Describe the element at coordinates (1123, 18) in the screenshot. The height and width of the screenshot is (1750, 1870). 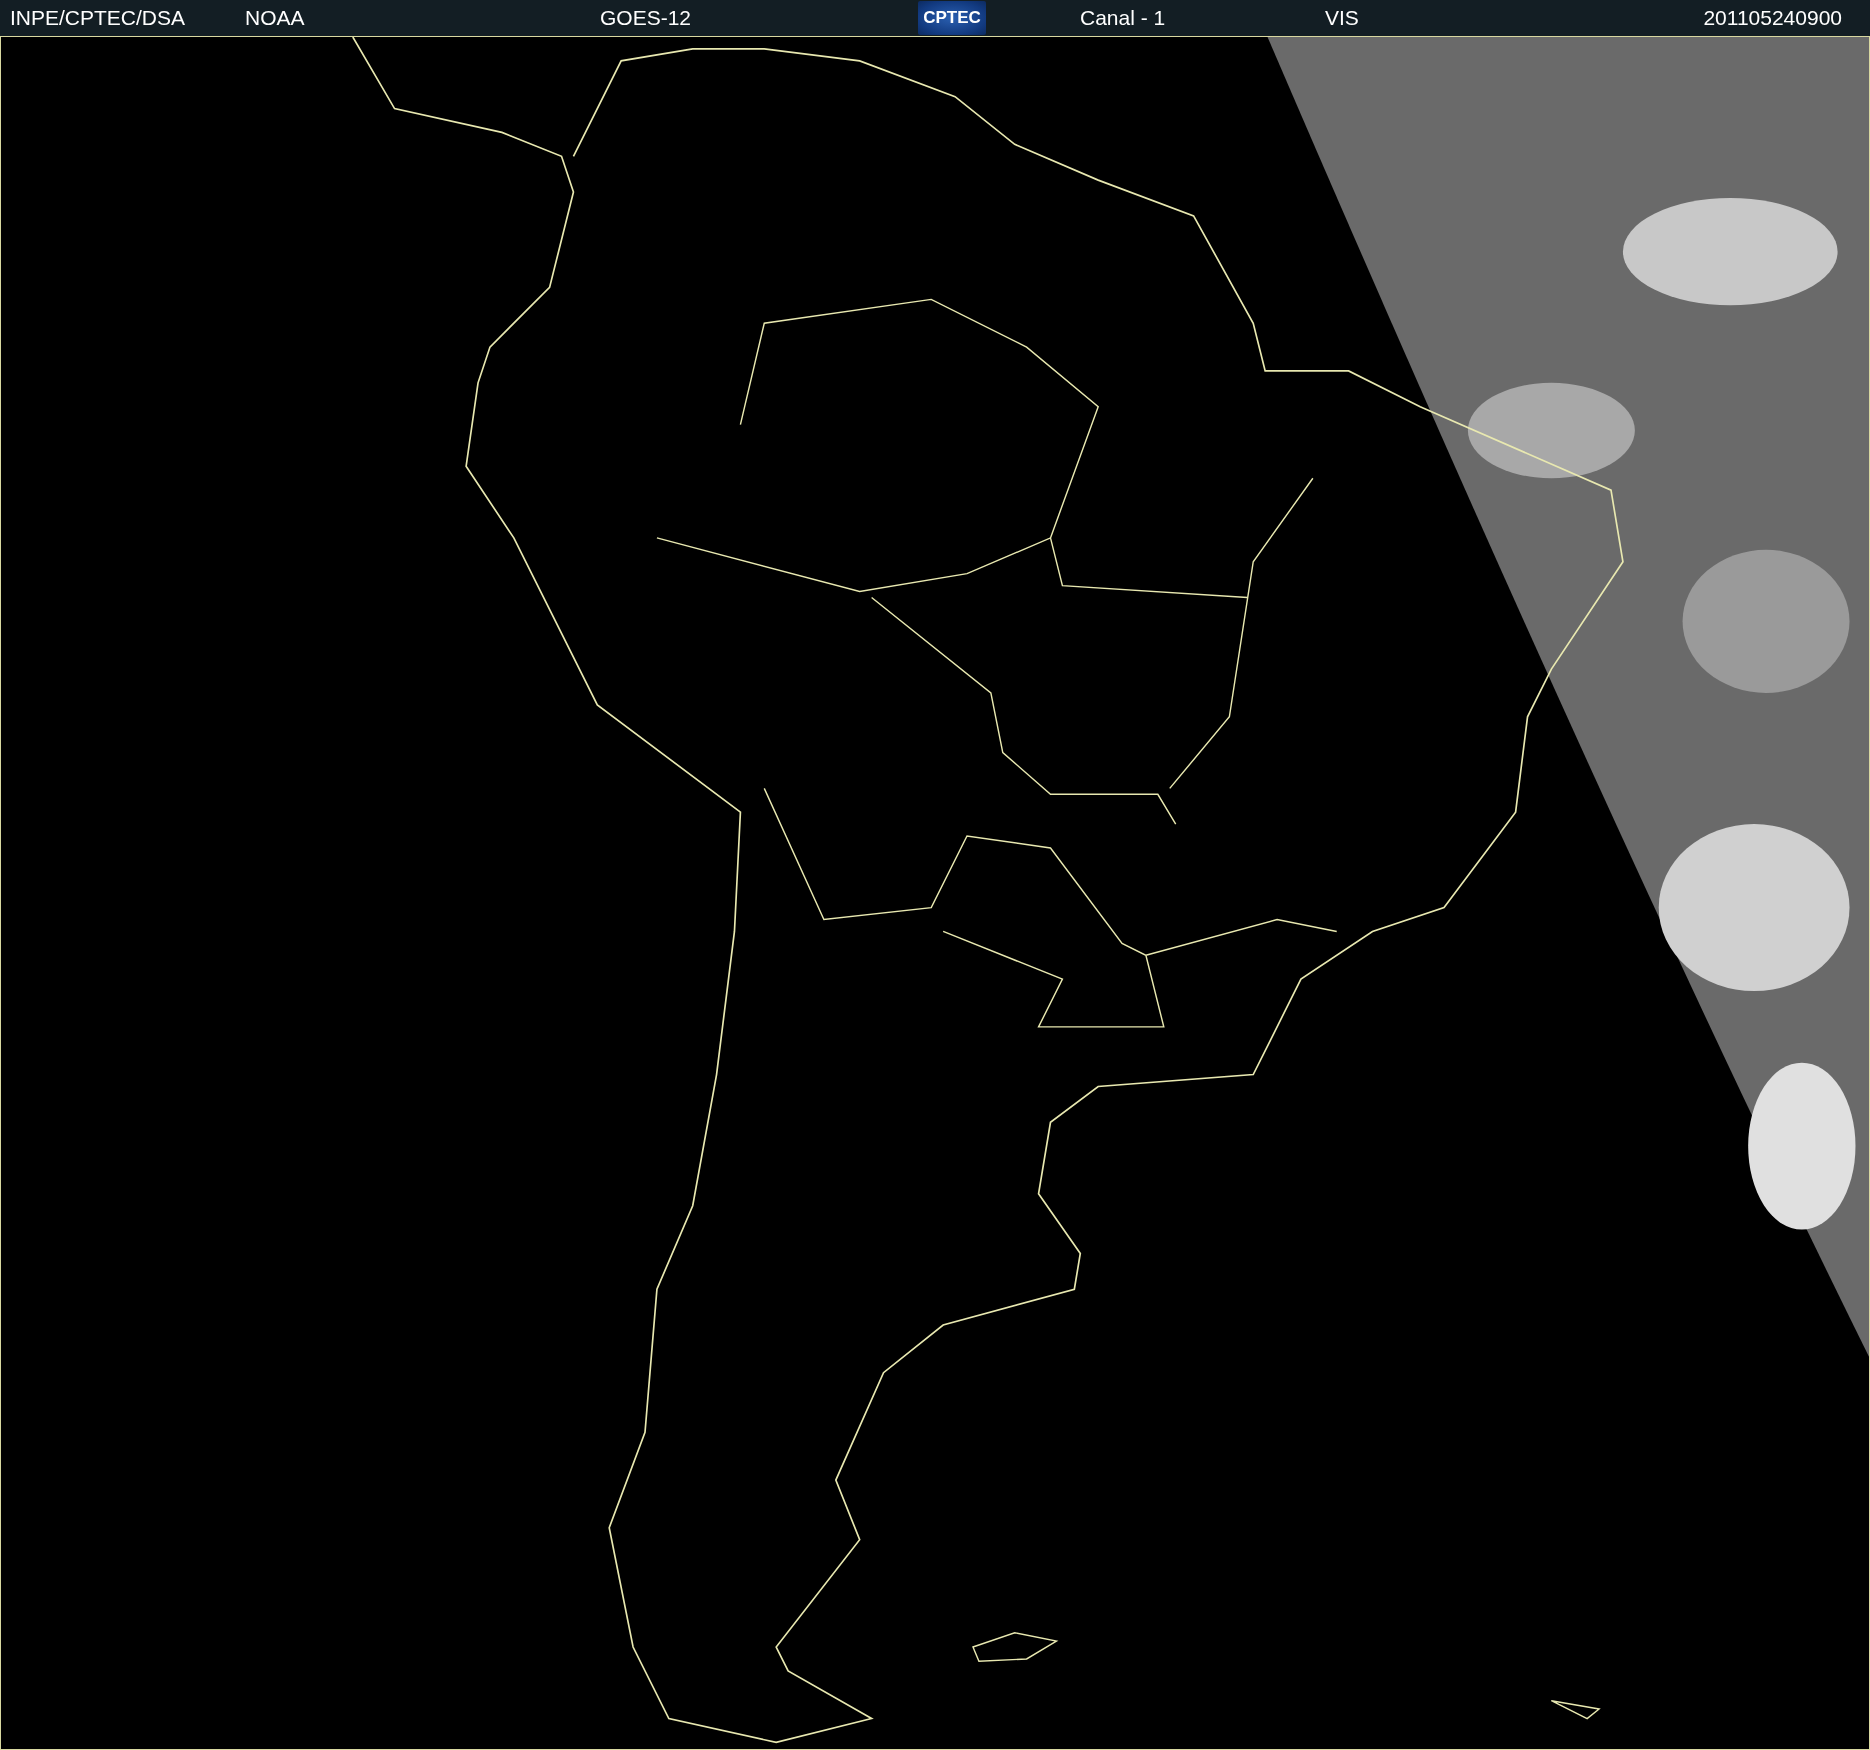
I see `channel-label: Canal - 1` at that location.